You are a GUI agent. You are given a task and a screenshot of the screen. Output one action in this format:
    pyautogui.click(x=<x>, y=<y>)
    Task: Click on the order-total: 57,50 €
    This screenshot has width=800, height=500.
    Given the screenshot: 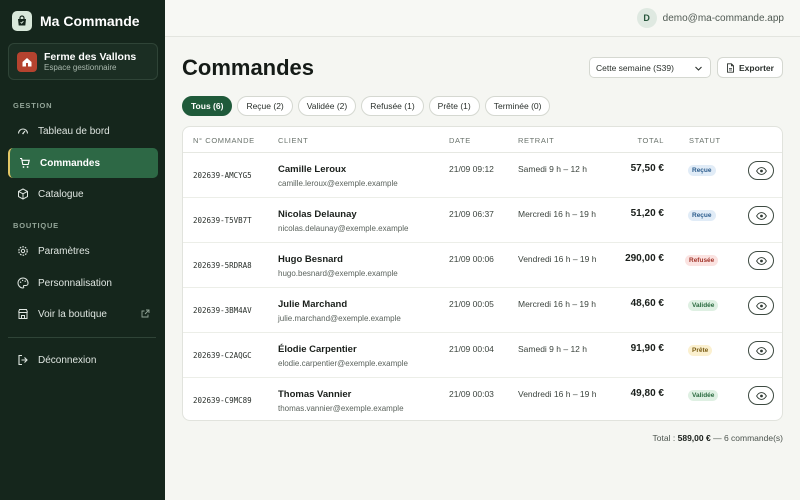 What is the action you would take?
    pyautogui.click(x=647, y=168)
    